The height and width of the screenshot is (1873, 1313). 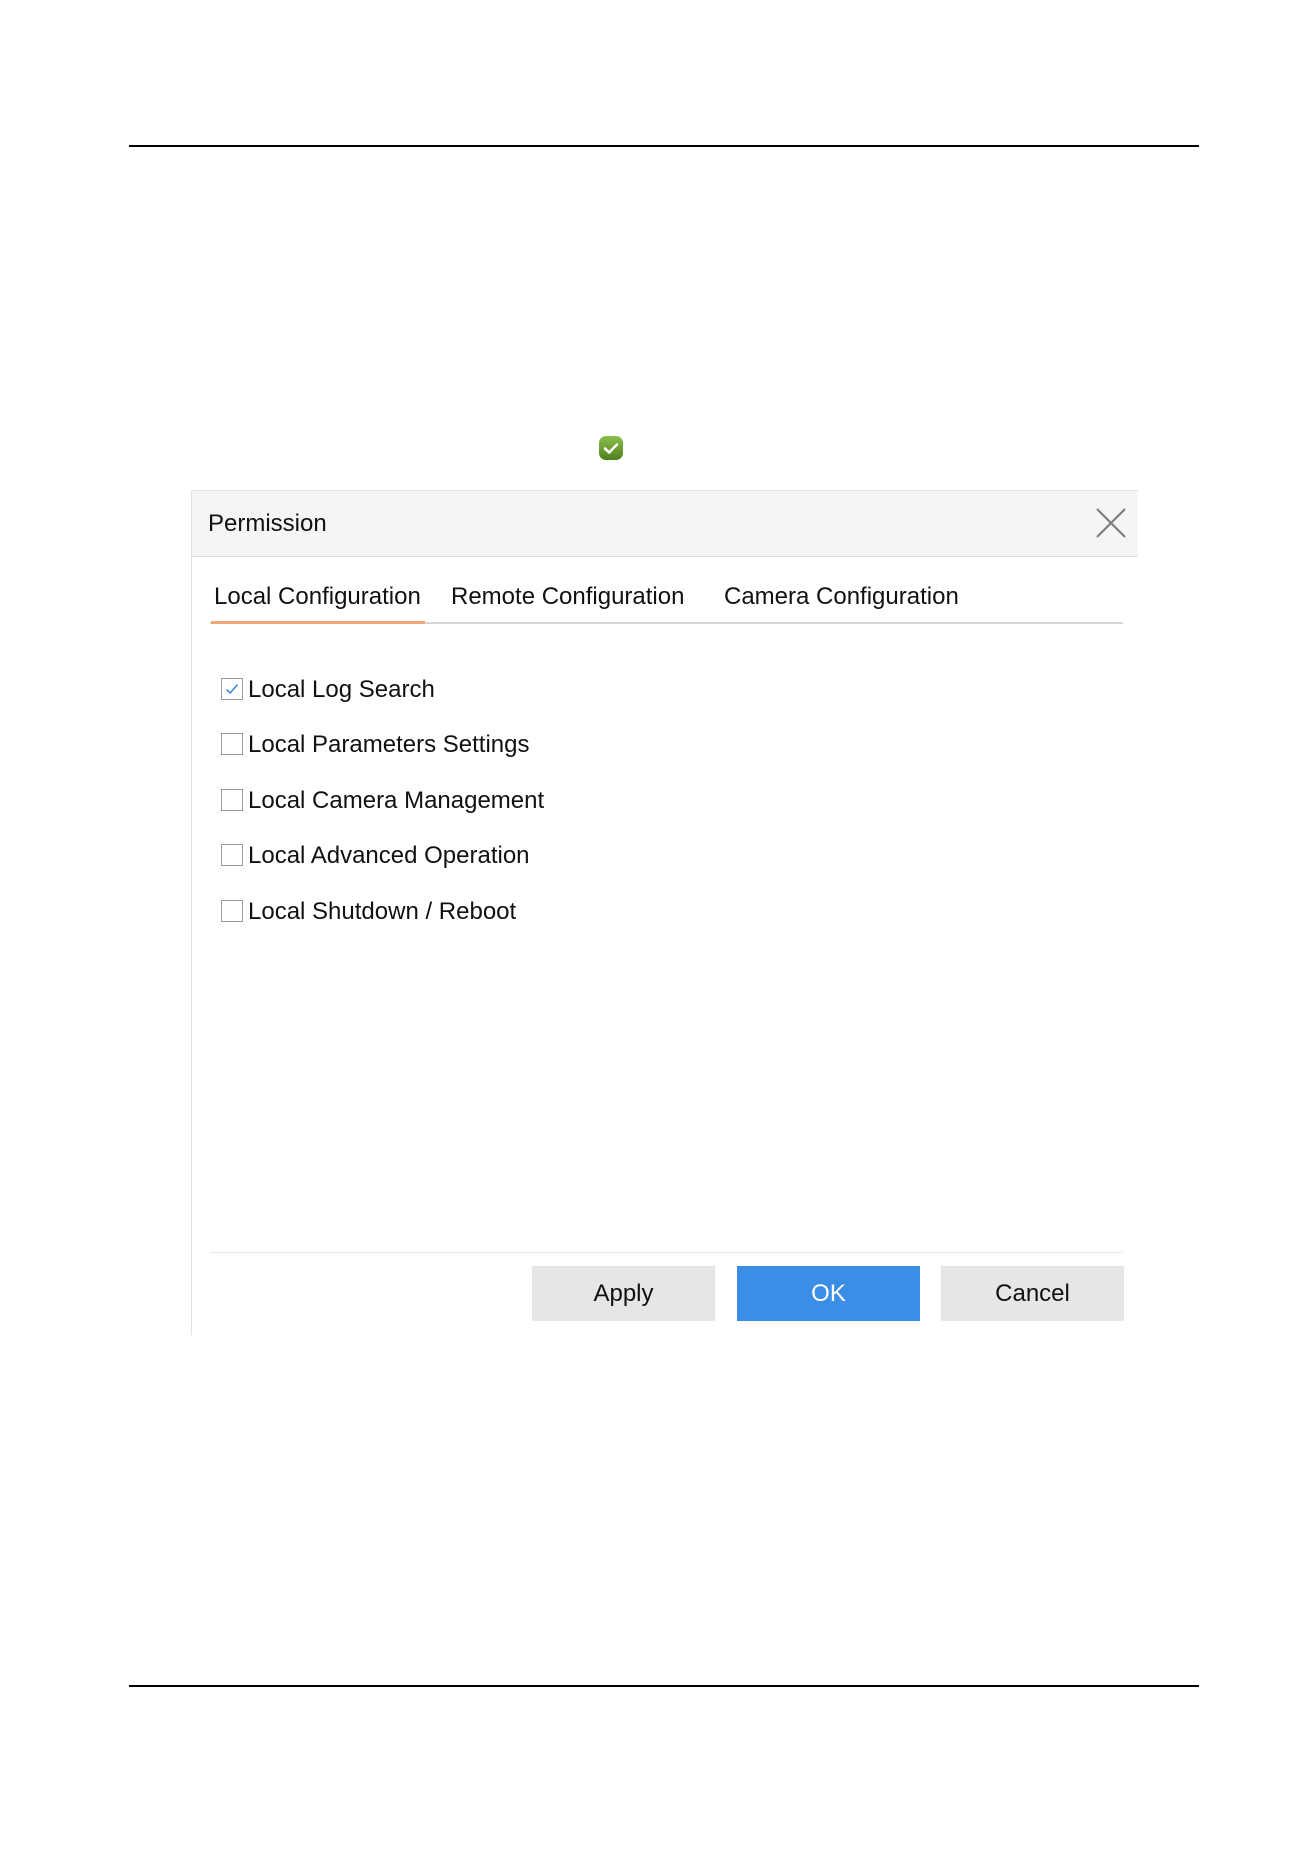 What do you see at coordinates (382, 911) in the screenshot?
I see `option-label: Local Shutdown / Reboot` at bounding box center [382, 911].